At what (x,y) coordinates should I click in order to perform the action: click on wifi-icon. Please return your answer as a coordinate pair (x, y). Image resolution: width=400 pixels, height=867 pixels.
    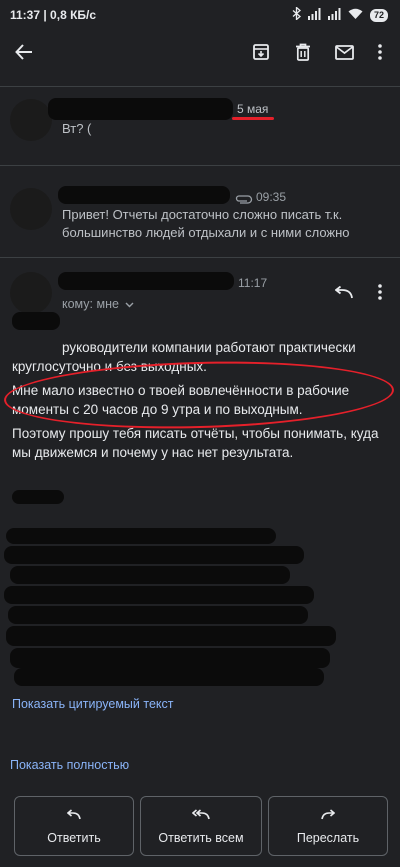
    Looking at the image, I should click on (355, 15).